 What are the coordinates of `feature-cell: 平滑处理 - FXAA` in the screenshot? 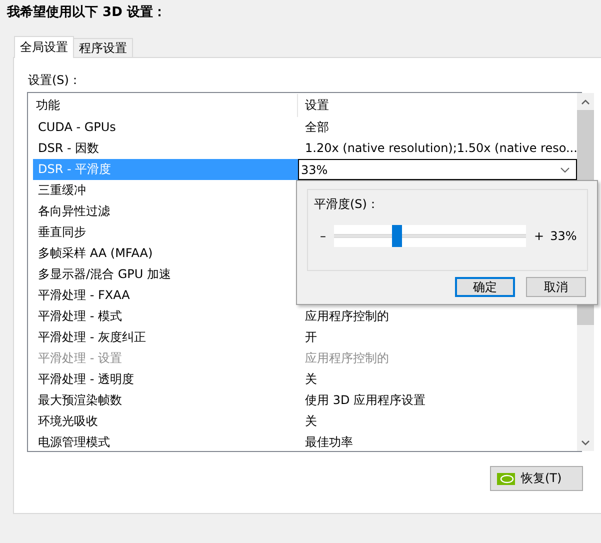 It's located at (165, 295).